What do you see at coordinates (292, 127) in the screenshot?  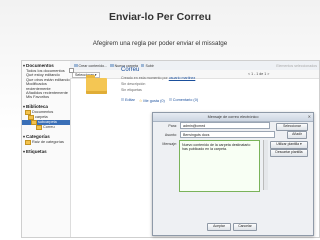 I see `select-button: Seleccionar` at bounding box center [292, 127].